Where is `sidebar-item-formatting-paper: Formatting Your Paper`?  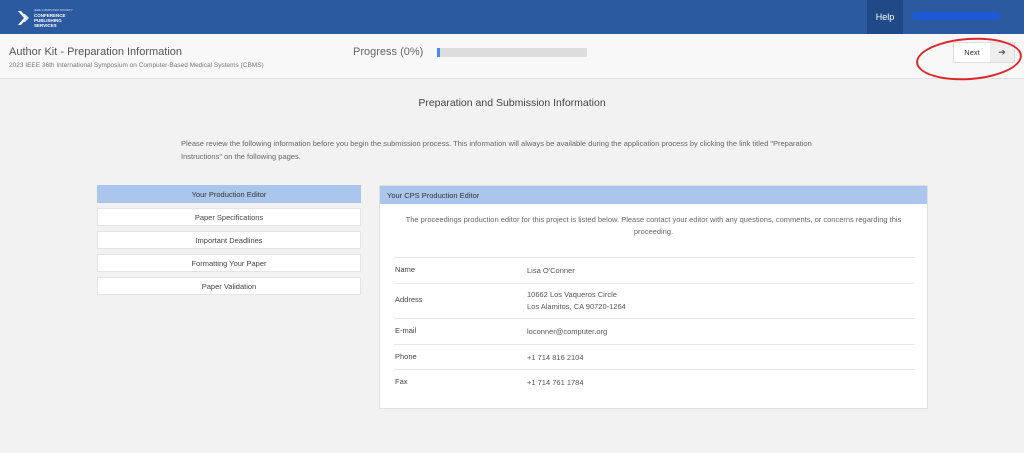
sidebar-item-formatting-paper: Formatting Your Paper is located at coordinates (229, 263).